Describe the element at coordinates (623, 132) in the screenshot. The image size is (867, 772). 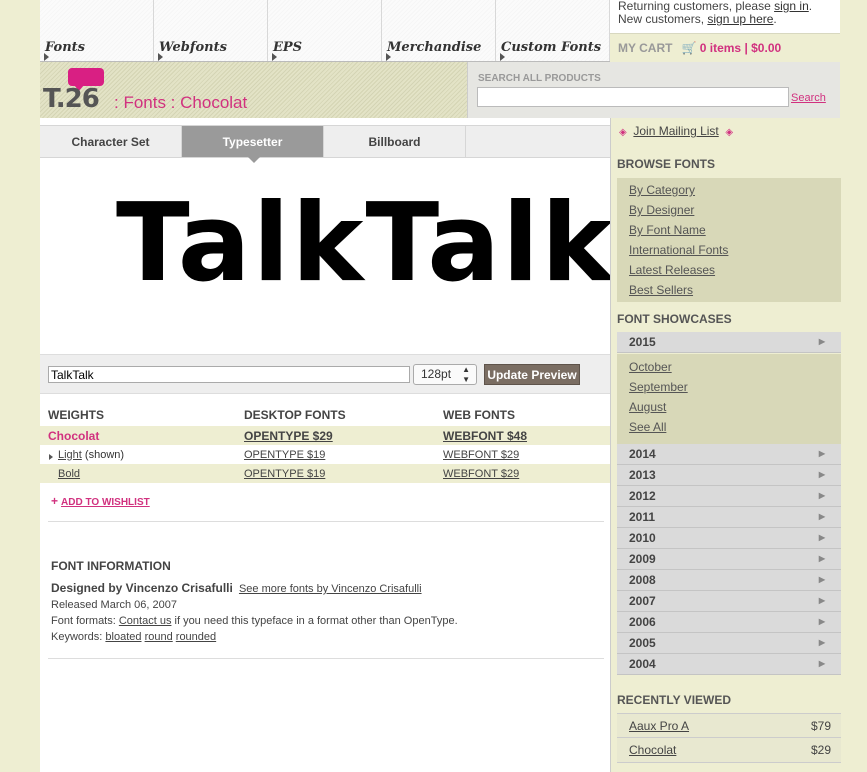
I see `diamond-left-icon: ◈` at that location.